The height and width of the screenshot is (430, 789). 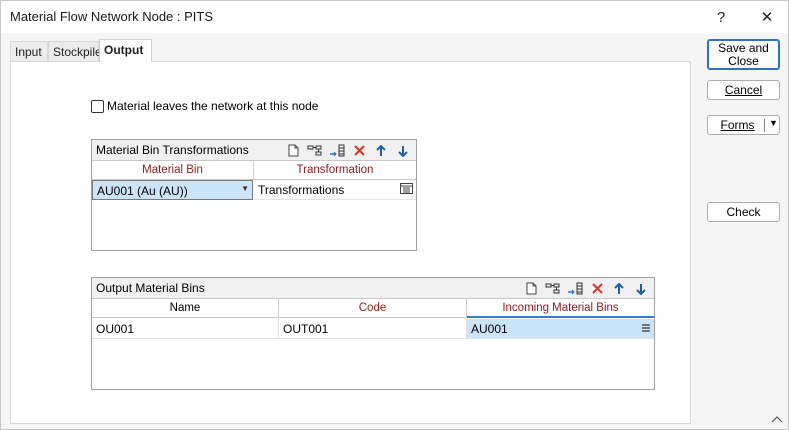 What do you see at coordinates (29, 51) in the screenshot?
I see `tab-input: Input` at bounding box center [29, 51].